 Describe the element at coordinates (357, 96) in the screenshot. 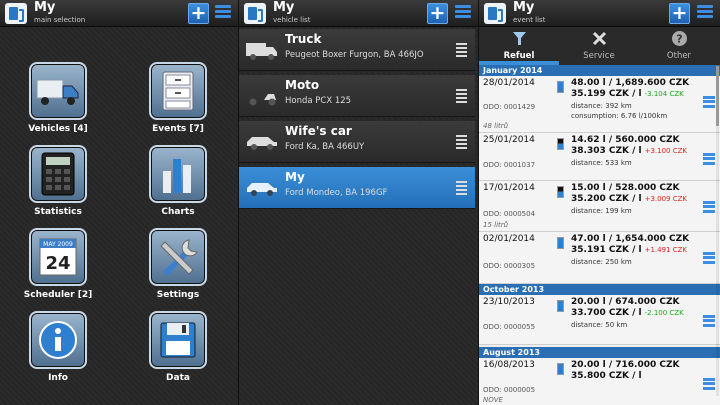

I see `vehicle-item-moto: Moto Honda PCX 125` at that location.